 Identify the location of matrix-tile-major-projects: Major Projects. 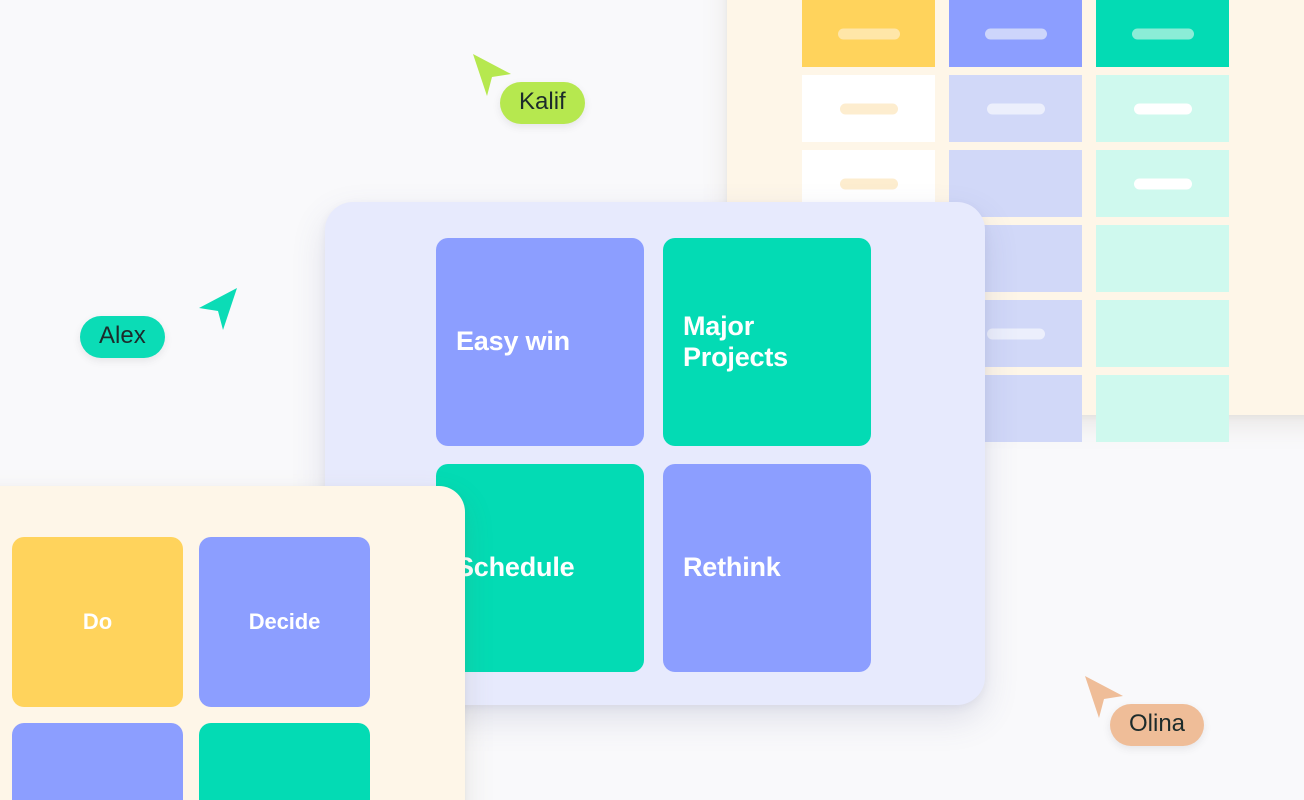
(767, 342).